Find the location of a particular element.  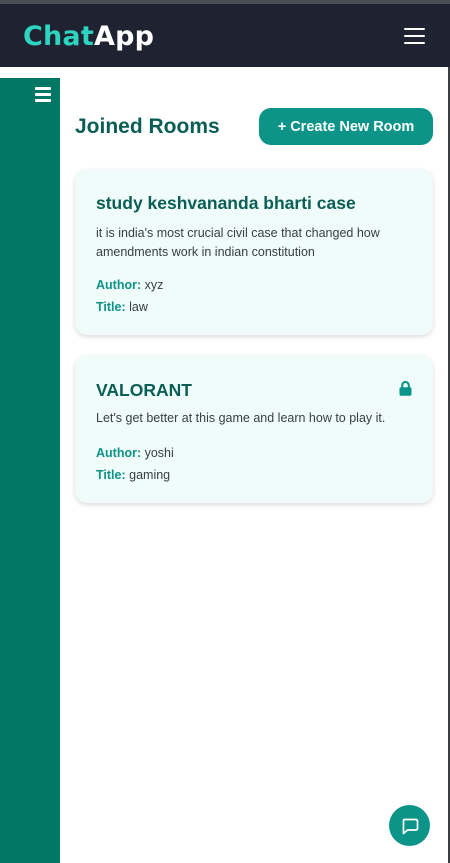

room-author: Author: xyz is located at coordinates (129, 285).